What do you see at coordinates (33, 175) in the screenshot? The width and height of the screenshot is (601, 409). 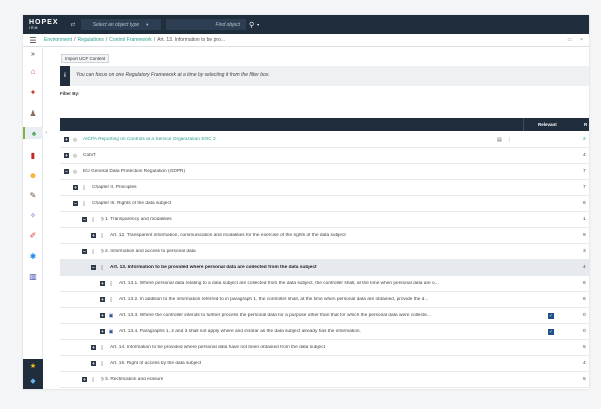 I see `people-icon: ☻` at bounding box center [33, 175].